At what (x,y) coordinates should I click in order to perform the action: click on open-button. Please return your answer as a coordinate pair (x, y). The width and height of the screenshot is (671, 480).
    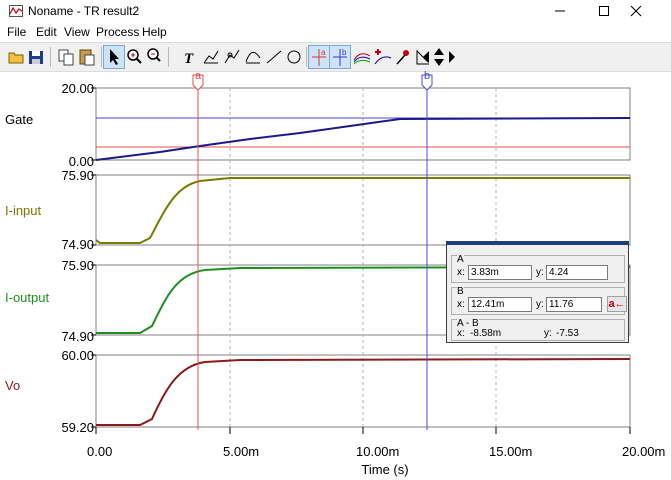
    Looking at the image, I should click on (16, 57).